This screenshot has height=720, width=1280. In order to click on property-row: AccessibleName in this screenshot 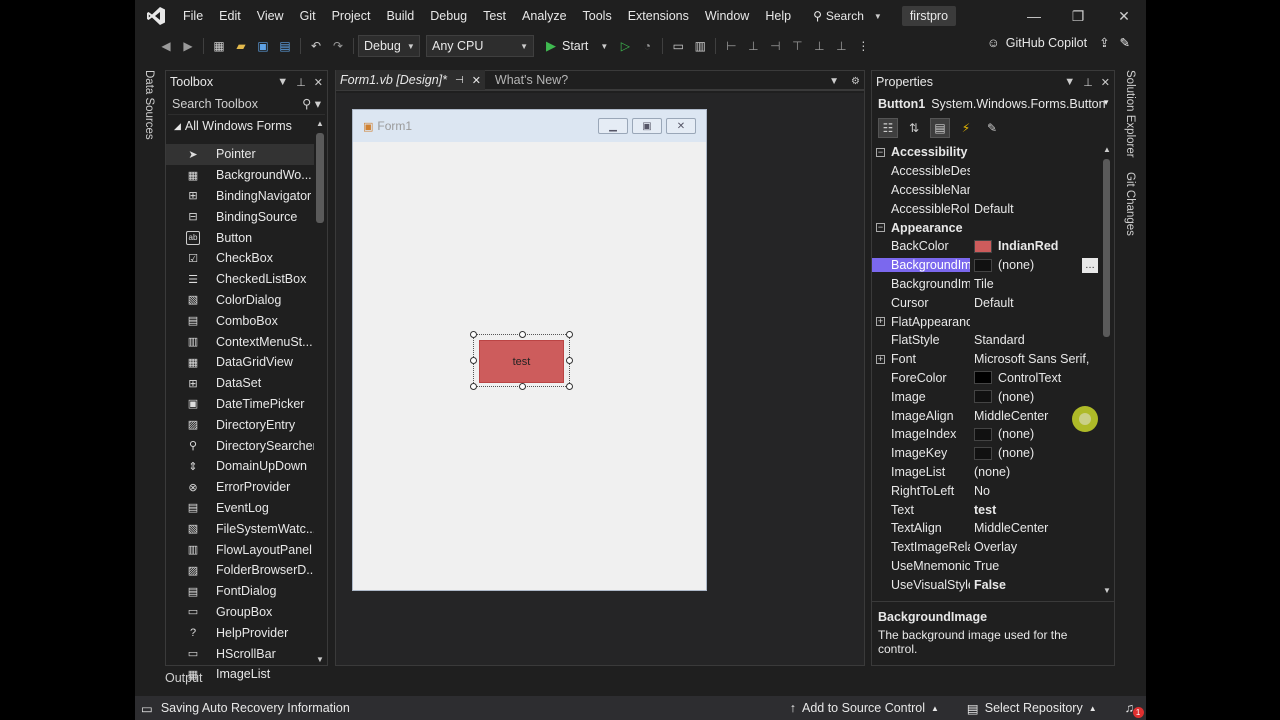, I will do `click(986, 190)`.